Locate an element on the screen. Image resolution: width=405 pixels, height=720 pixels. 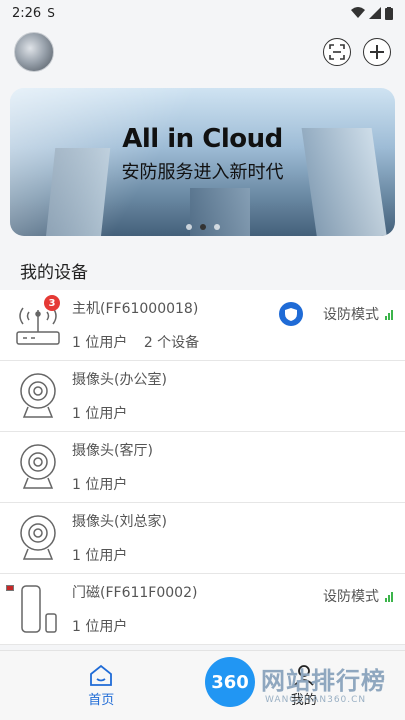
section-title: 我的设备 is located at coordinates (54, 273).